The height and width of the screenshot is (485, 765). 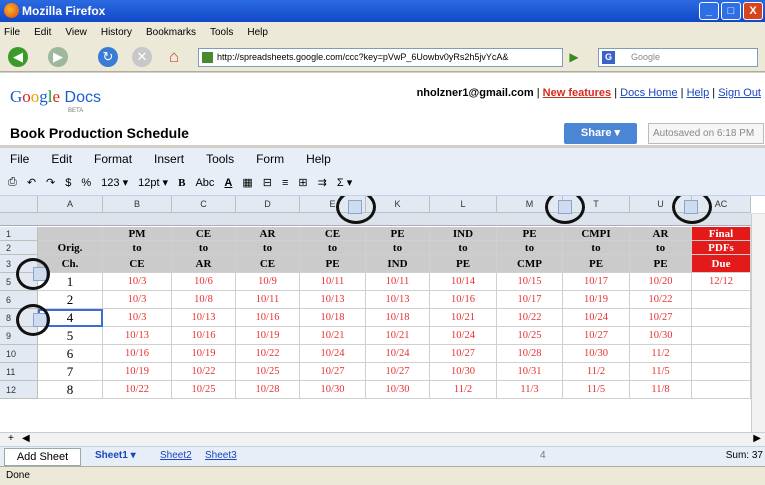 I want to click on data-cell: 10/18, so click(x=398, y=318).